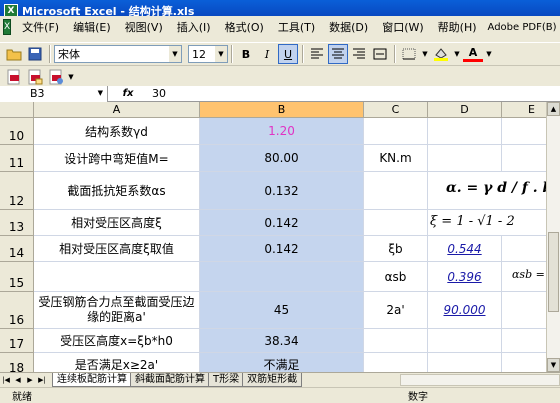  Describe the element at coordinates (396, 362) in the screenshot. I see `cell-c18` at that location.